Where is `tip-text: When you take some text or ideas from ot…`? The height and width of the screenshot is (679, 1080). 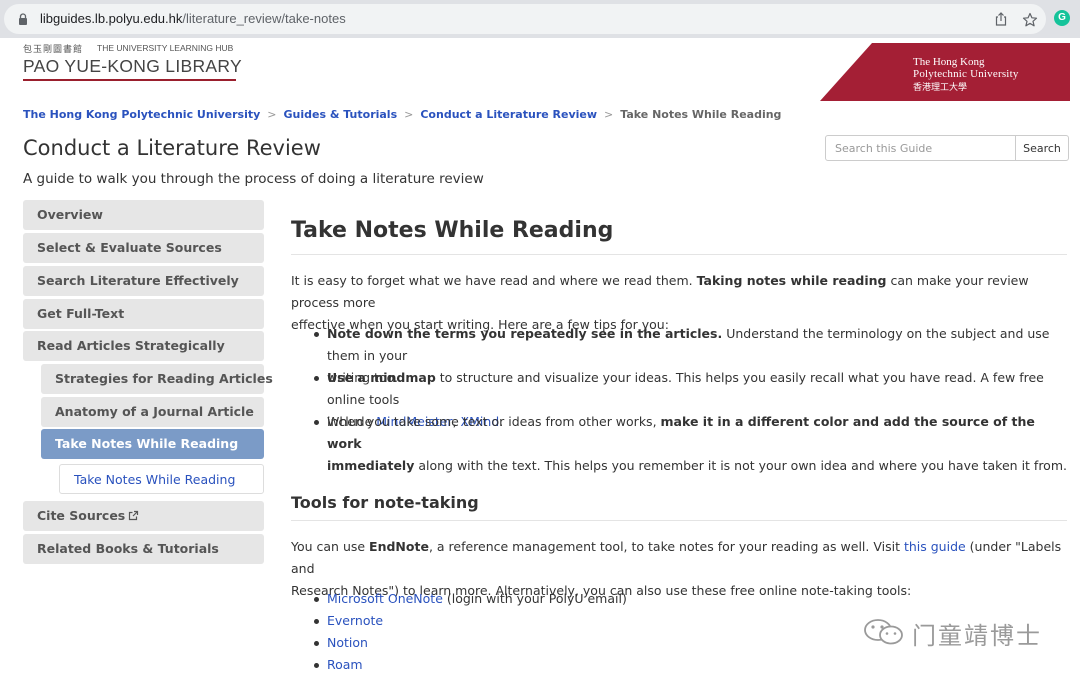 tip-text: When you take some text or ideas from ot… is located at coordinates (494, 421).